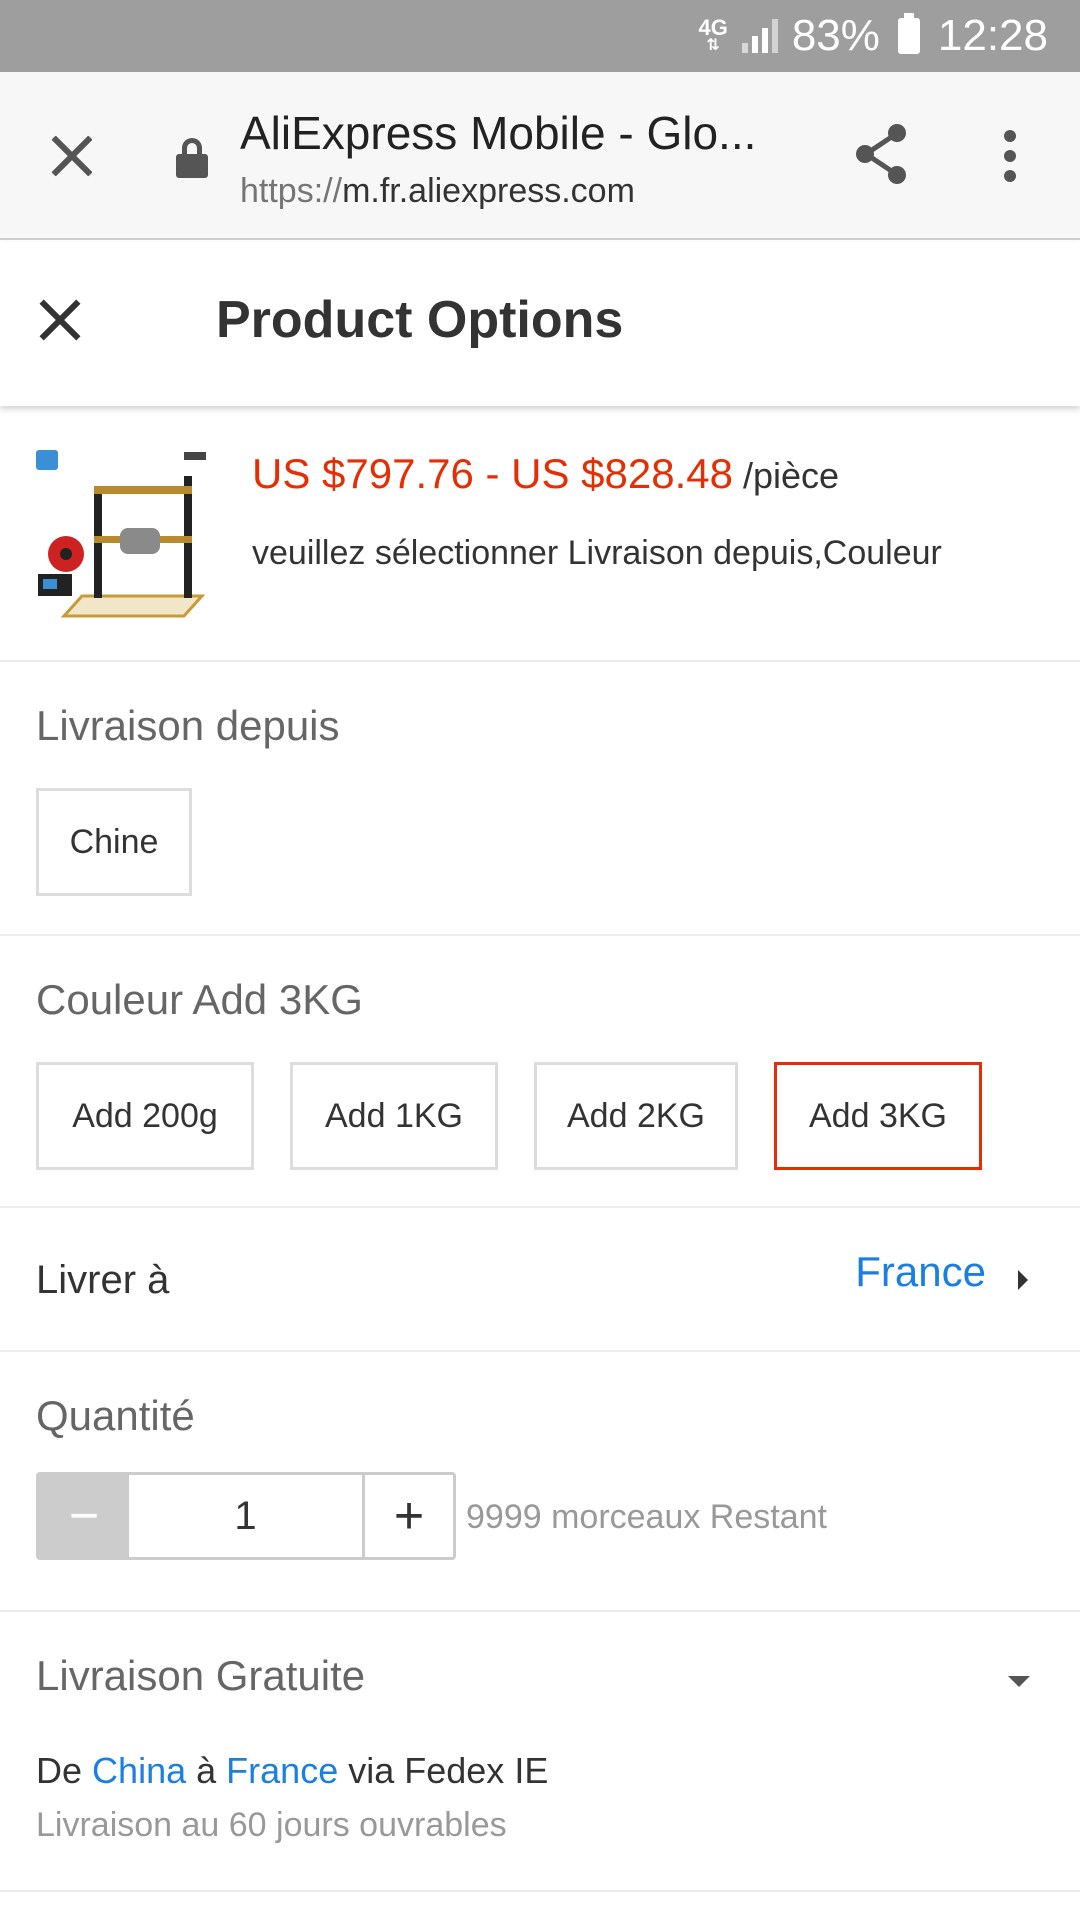  I want to click on status-indicators: 4G ⇅ 83% 12:28, so click(873, 36).